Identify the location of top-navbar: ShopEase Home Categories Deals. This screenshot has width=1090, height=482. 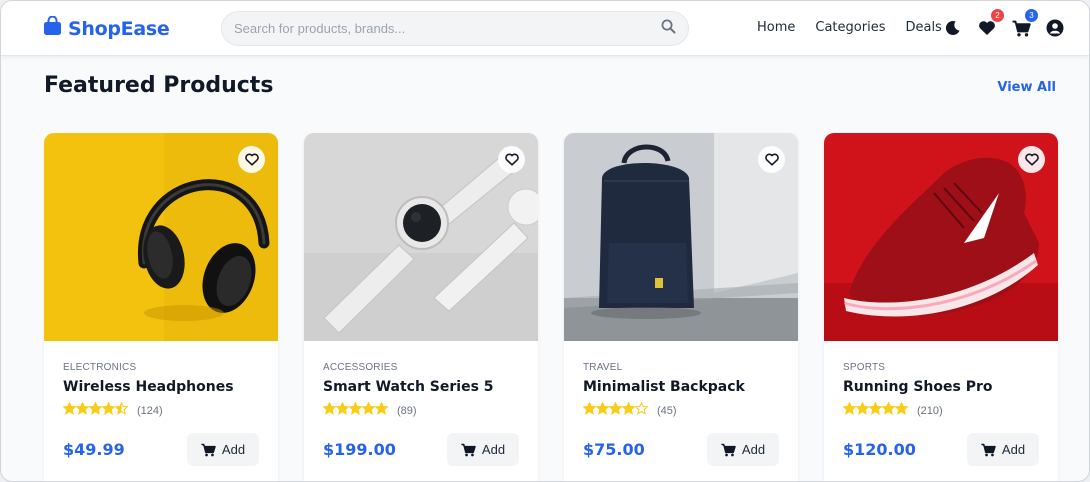
(545, 28).